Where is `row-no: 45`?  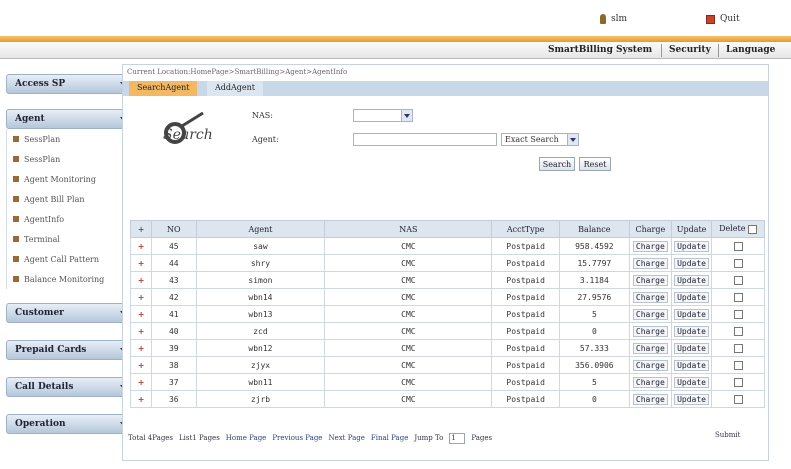 row-no: 45 is located at coordinates (174, 246).